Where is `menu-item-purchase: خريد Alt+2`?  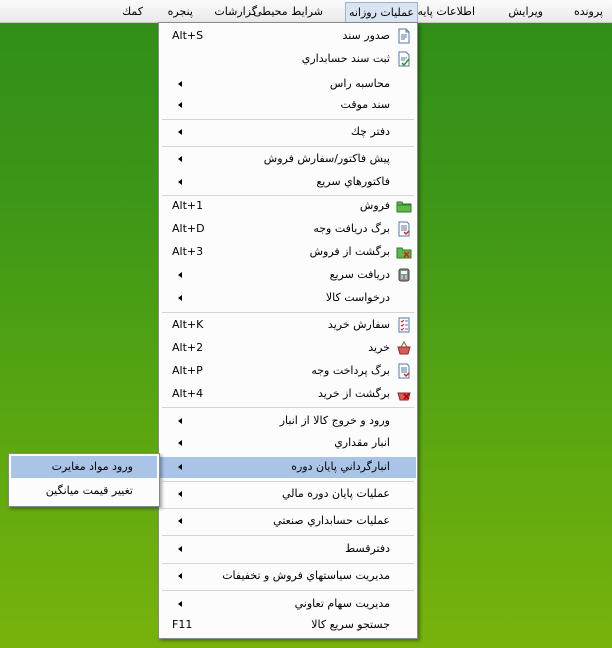
menu-item-purchase: خريد Alt+2 is located at coordinates (288, 348).